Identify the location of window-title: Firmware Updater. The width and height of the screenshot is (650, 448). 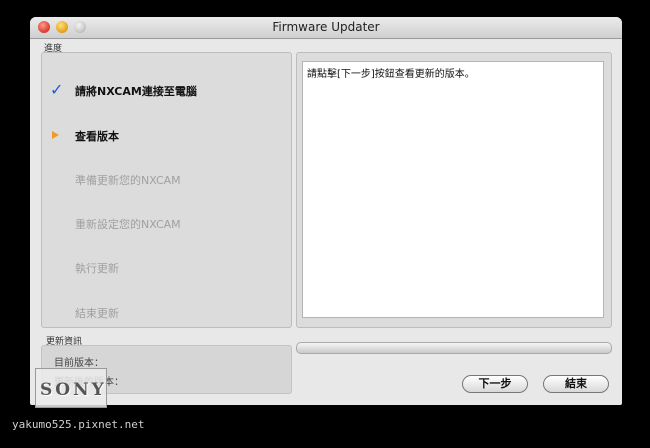
(326, 27).